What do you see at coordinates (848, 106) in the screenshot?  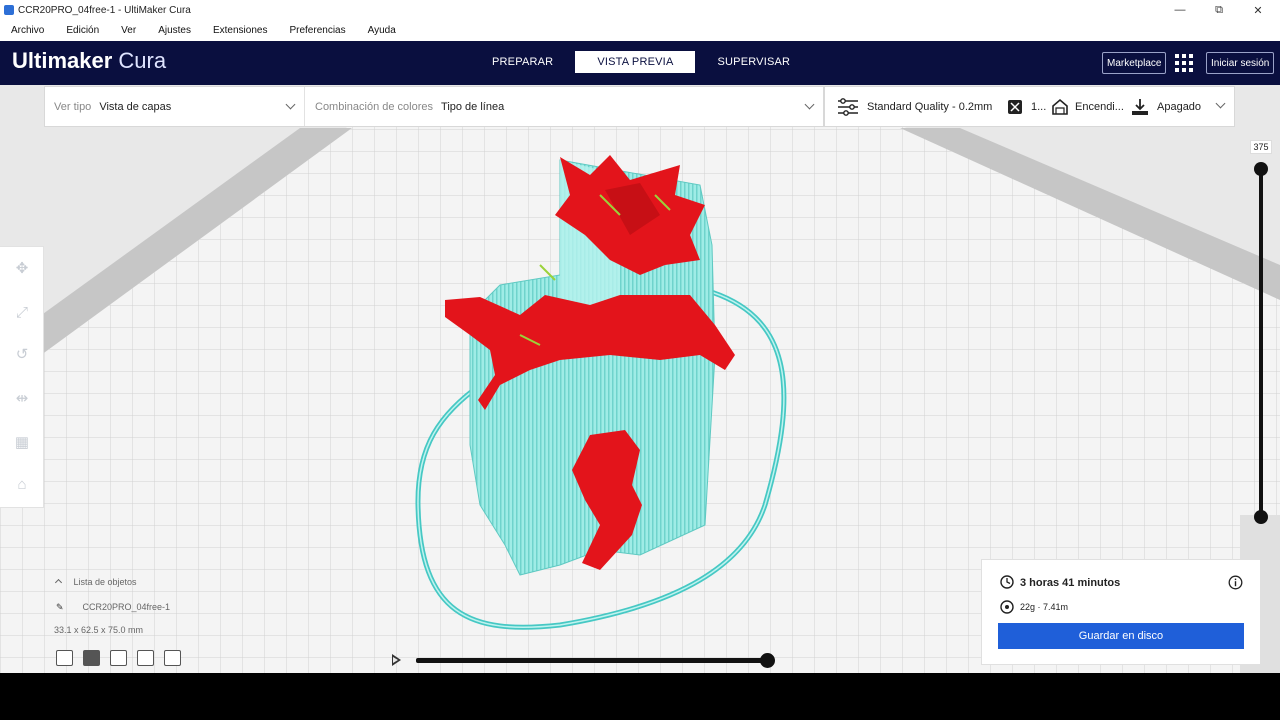 I see `sliders-icon` at bounding box center [848, 106].